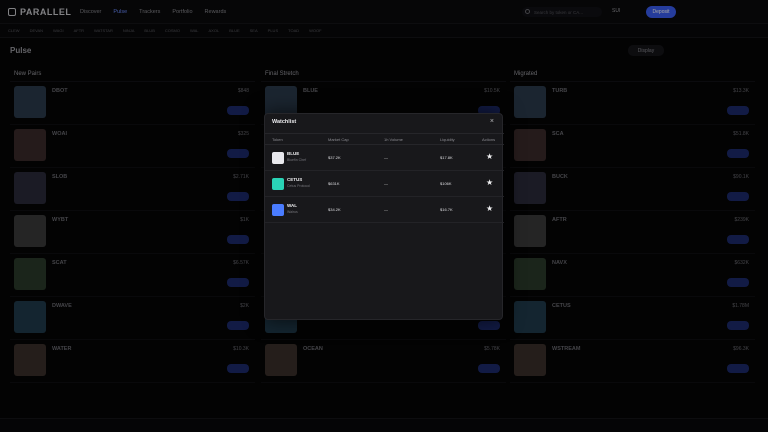  I want to click on modal-title: Watchlist, so click(284, 122).